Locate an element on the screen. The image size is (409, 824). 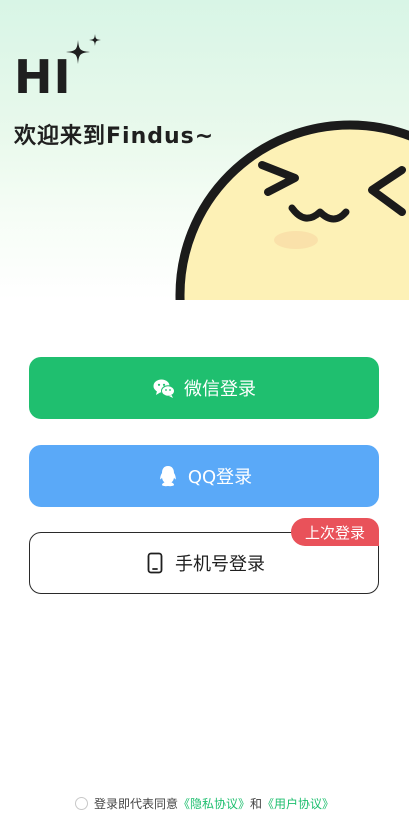
user-agreement-link: 《用户协议》 is located at coordinates (298, 803).